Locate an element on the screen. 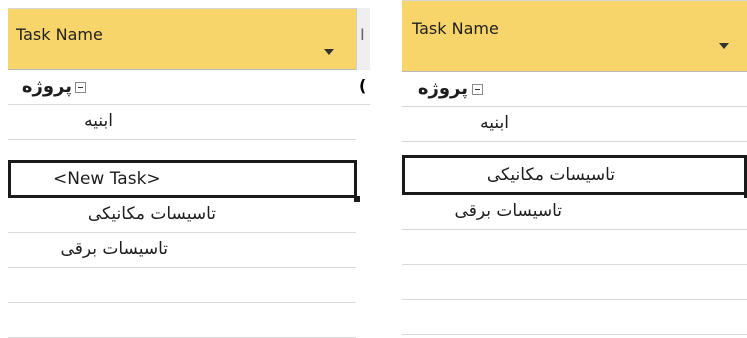 Image resolution: width=747 pixels, height=338 pixels. task-label: <New Task> is located at coordinates (107, 179).